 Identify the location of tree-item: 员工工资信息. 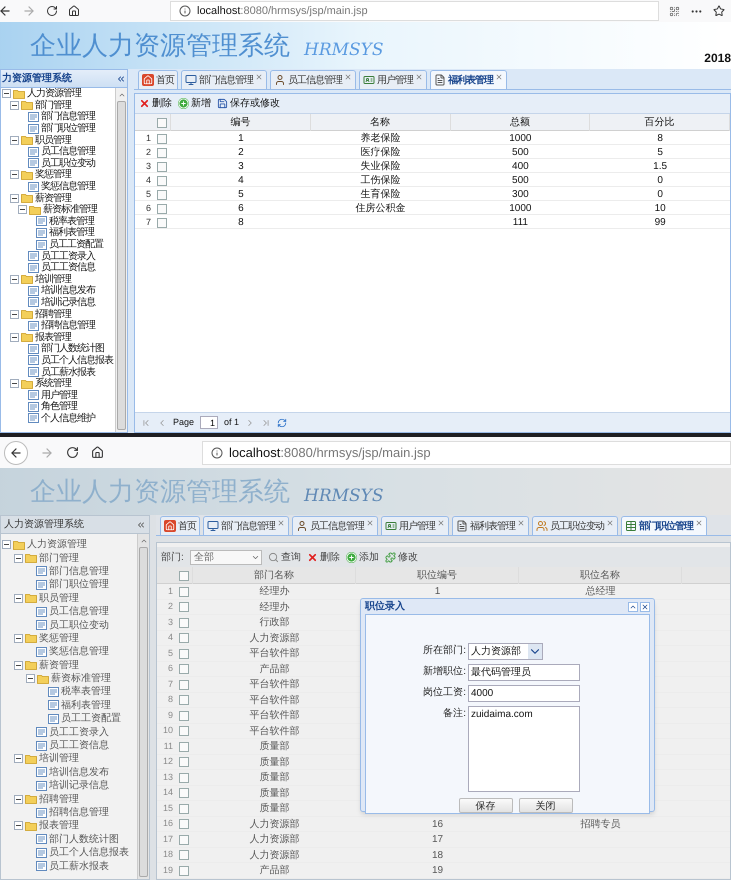
(68, 268).